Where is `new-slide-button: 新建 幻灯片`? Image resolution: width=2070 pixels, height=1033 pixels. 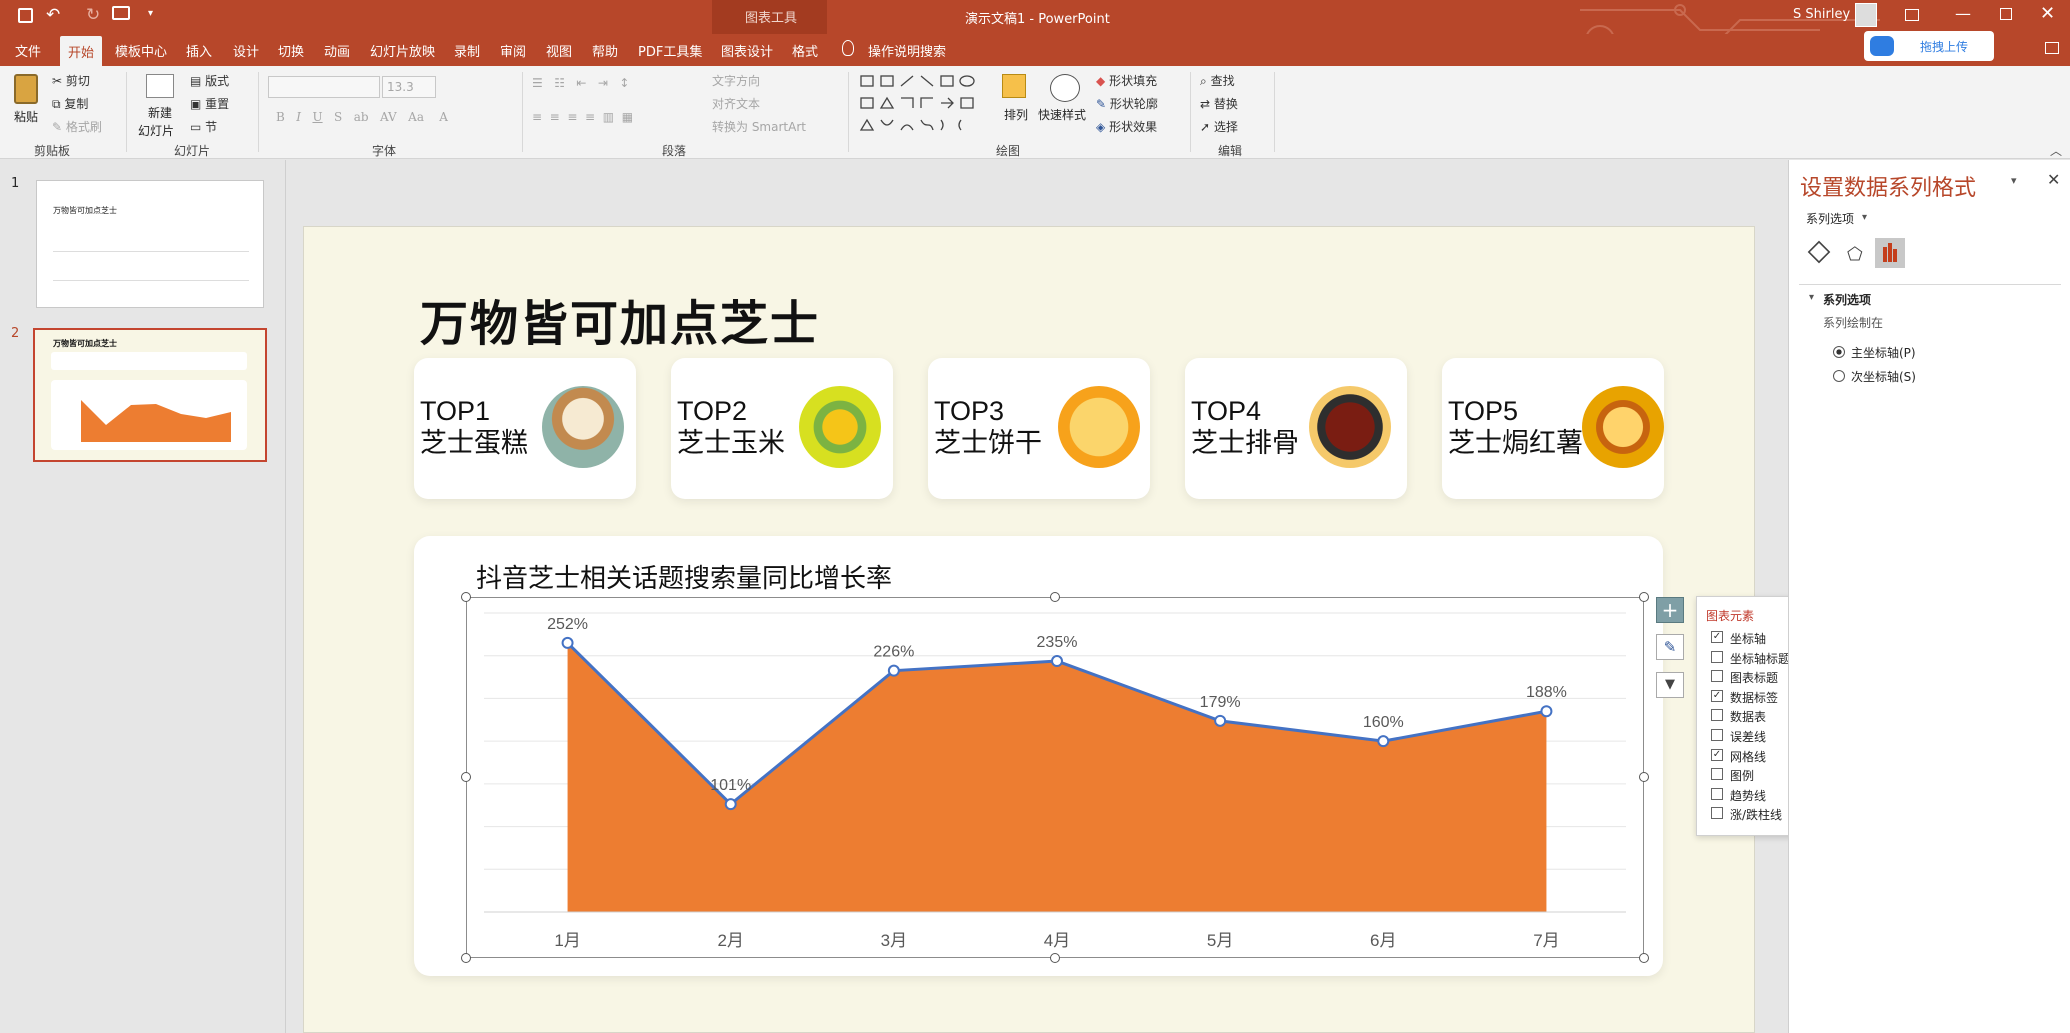
new-slide-button: 新建 幻灯片 is located at coordinates (159, 105).